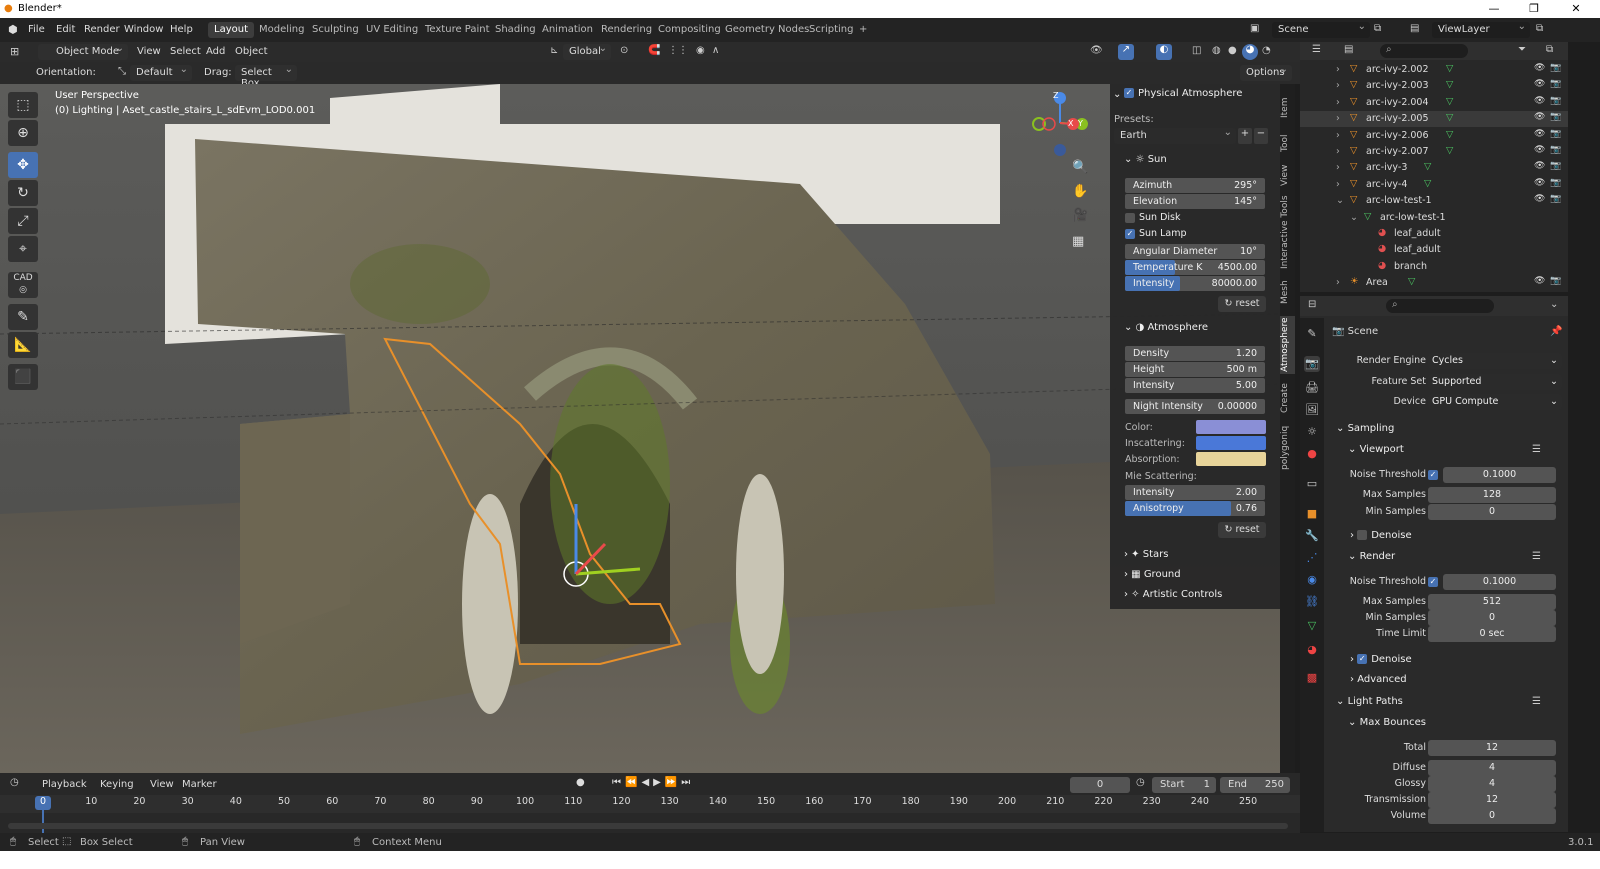 This screenshot has width=1600, height=869. Describe the element at coordinates (1287, 232) in the screenshot. I see `tab-interactive-tools: Interactive Tools` at that location.